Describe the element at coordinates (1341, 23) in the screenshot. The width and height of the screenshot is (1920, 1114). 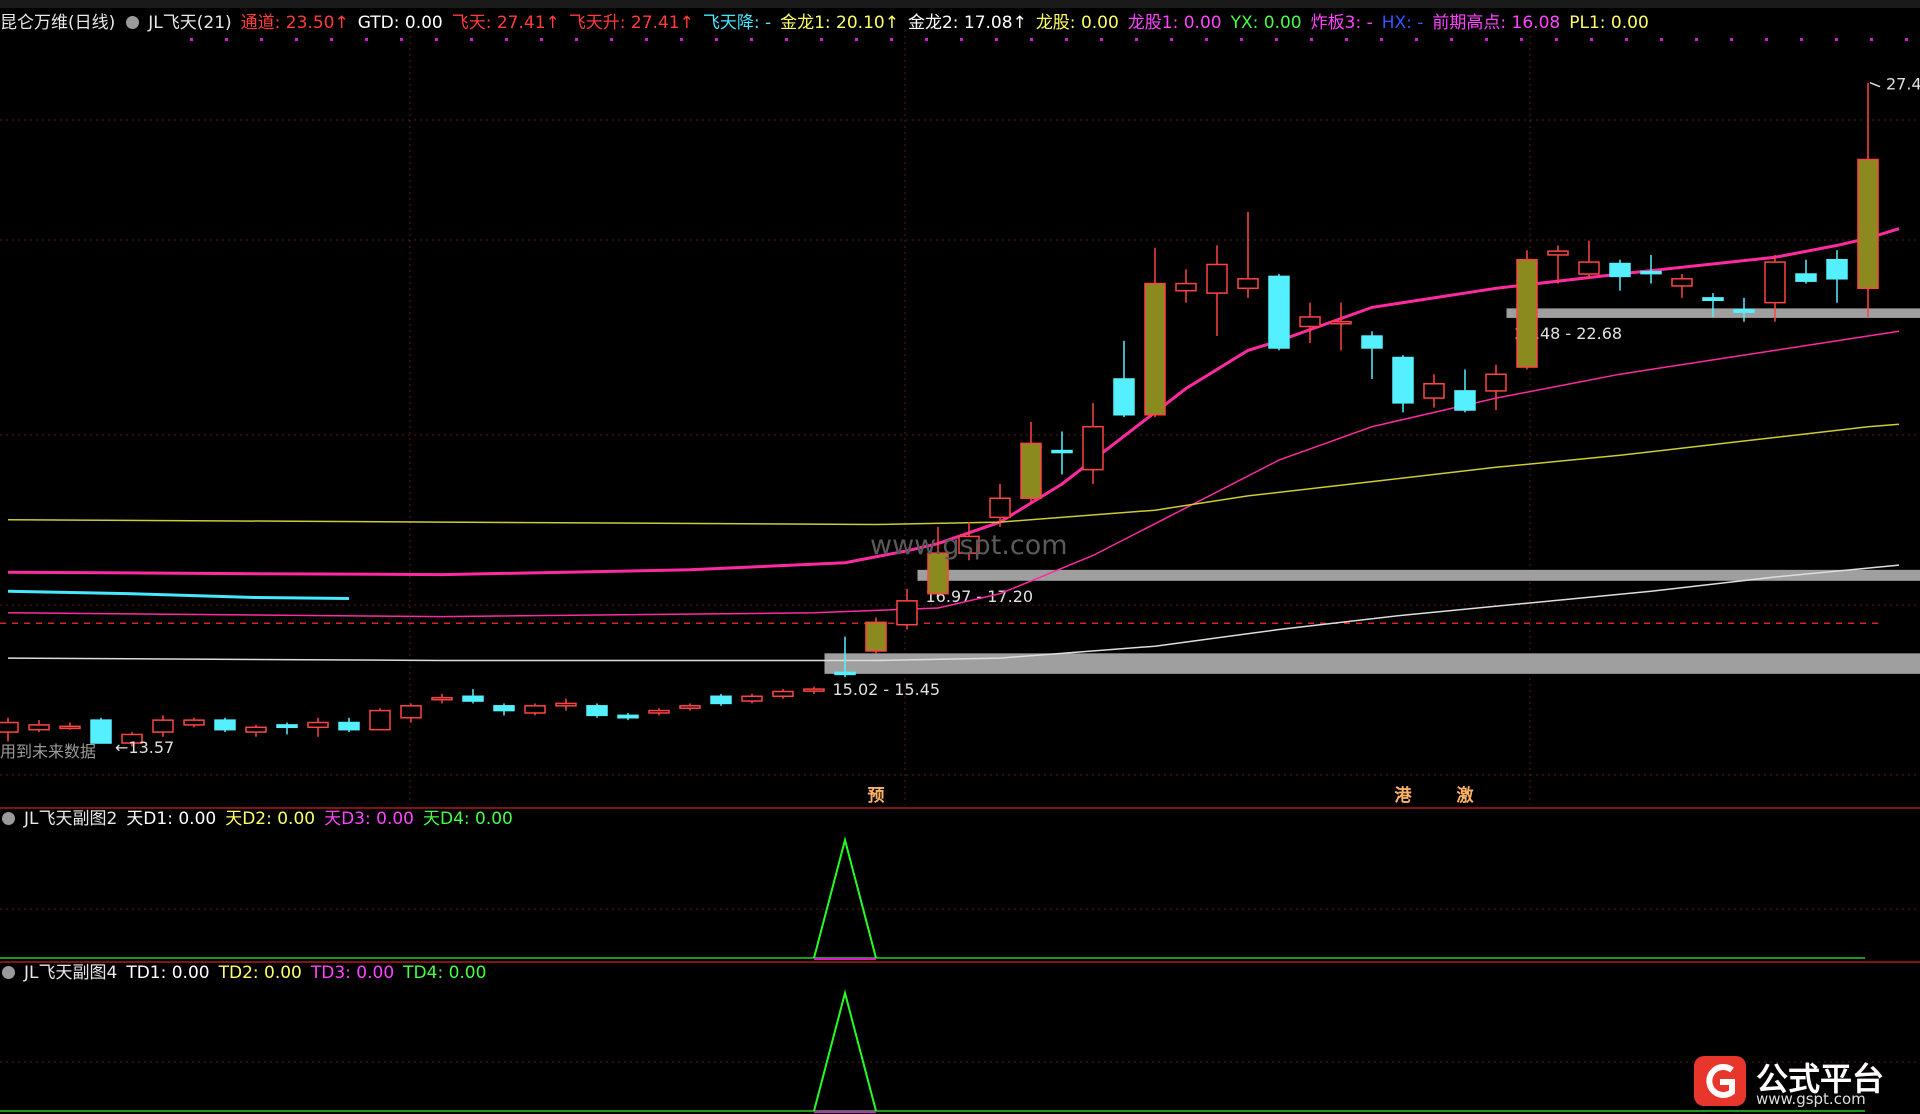
I see `main-value-10: 炸板3: -` at that location.